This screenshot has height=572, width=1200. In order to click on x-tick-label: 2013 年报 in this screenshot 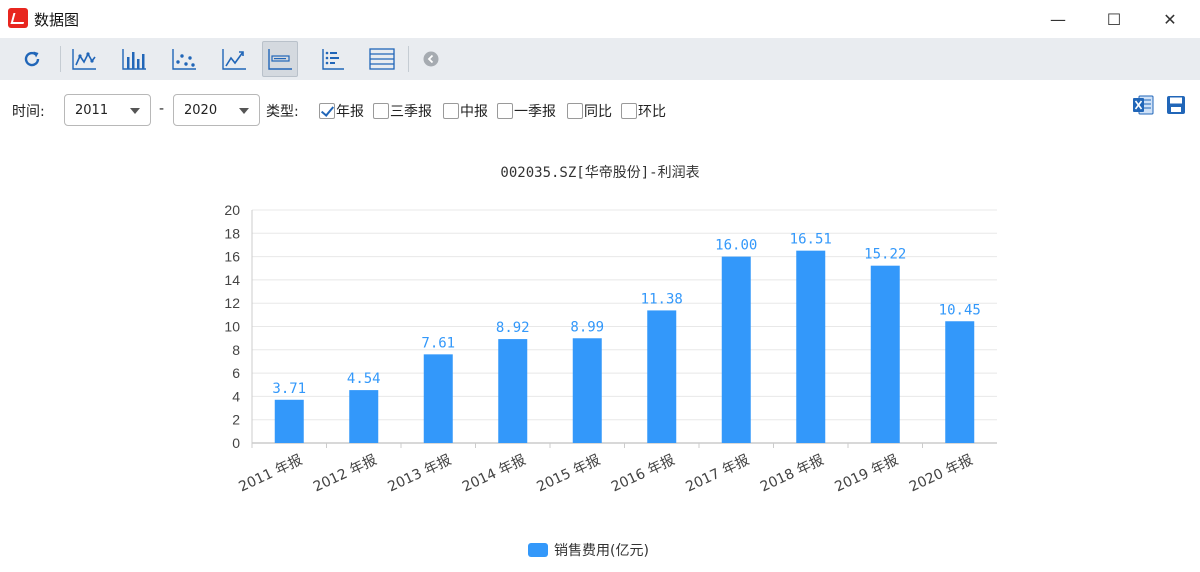, I will do `click(419, 473)`.